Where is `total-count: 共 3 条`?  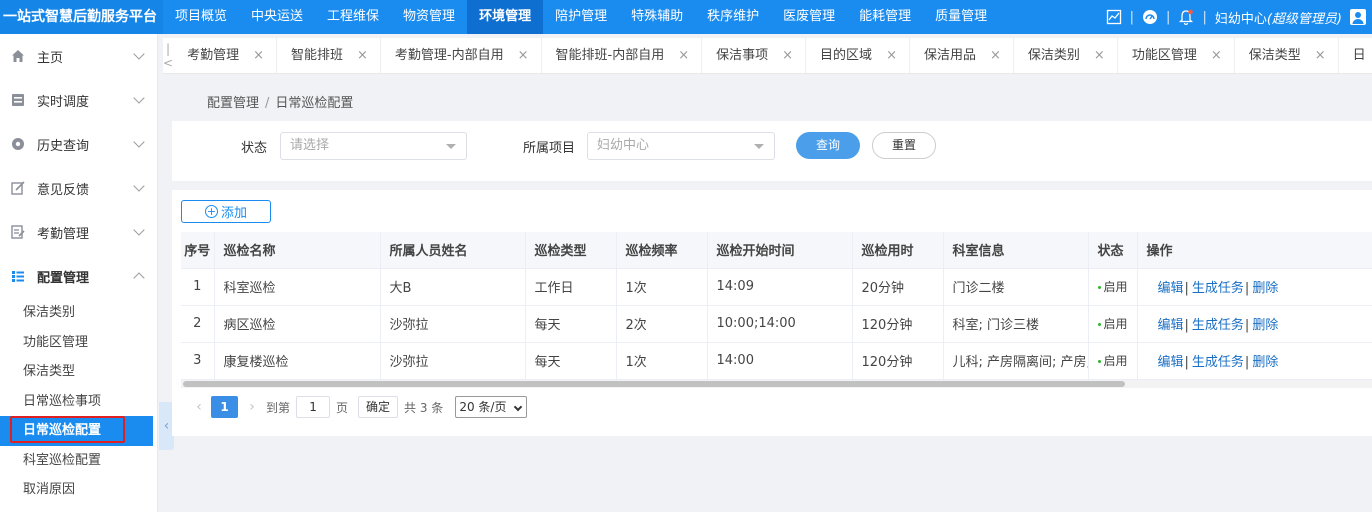 total-count: 共 3 条 is located at coordinates (424, 407).